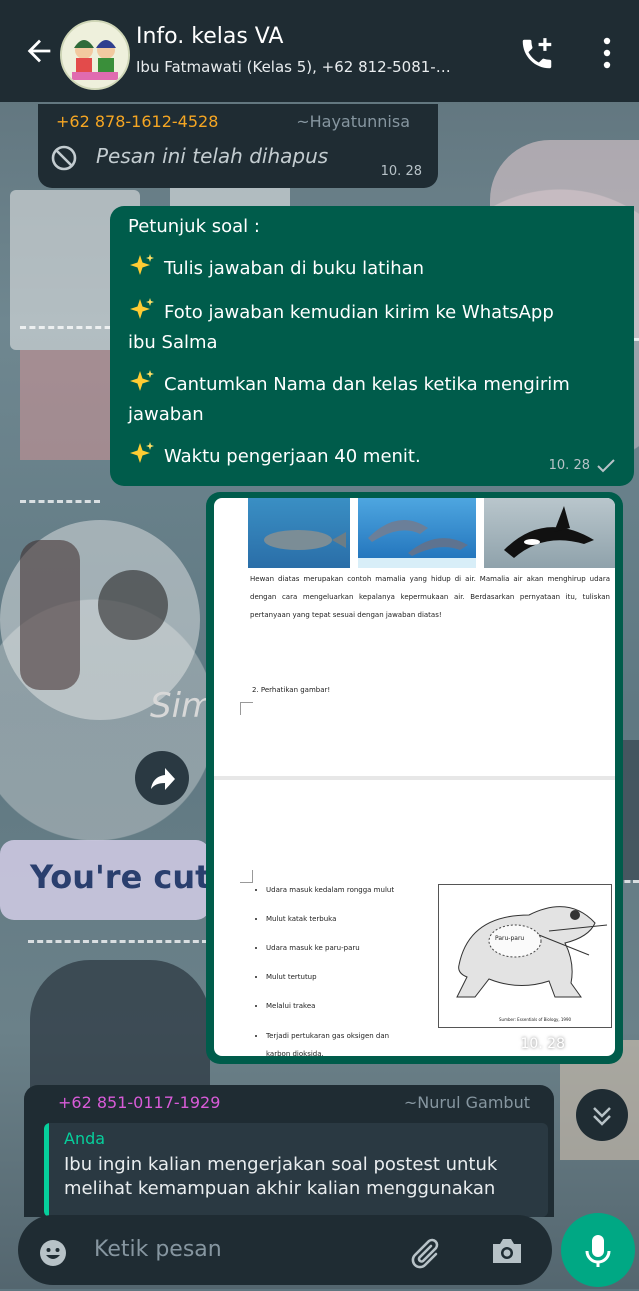 This screenshot has height=1291, width=639. What do you see at coordinates (46, 1170) in the screenshot?
I see `quote-bar` at bounding box center [46, 1170].